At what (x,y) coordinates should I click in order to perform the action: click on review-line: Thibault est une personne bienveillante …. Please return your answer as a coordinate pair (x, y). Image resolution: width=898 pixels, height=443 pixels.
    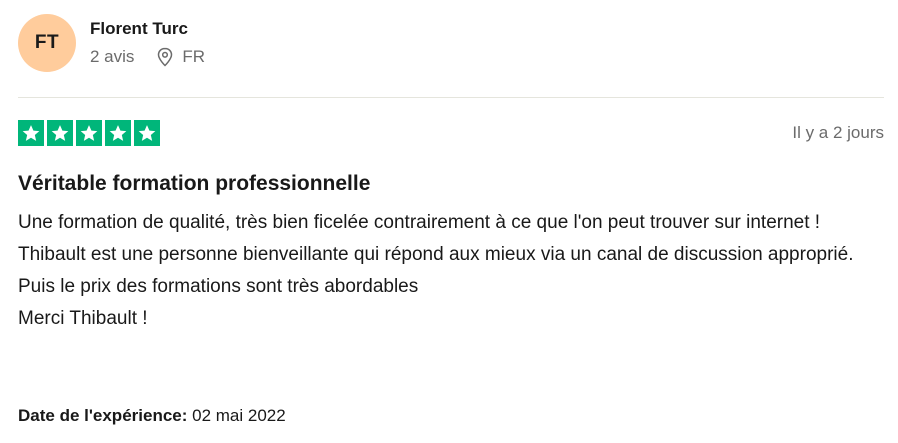
    Looking at the image, I should click on (436, 254).